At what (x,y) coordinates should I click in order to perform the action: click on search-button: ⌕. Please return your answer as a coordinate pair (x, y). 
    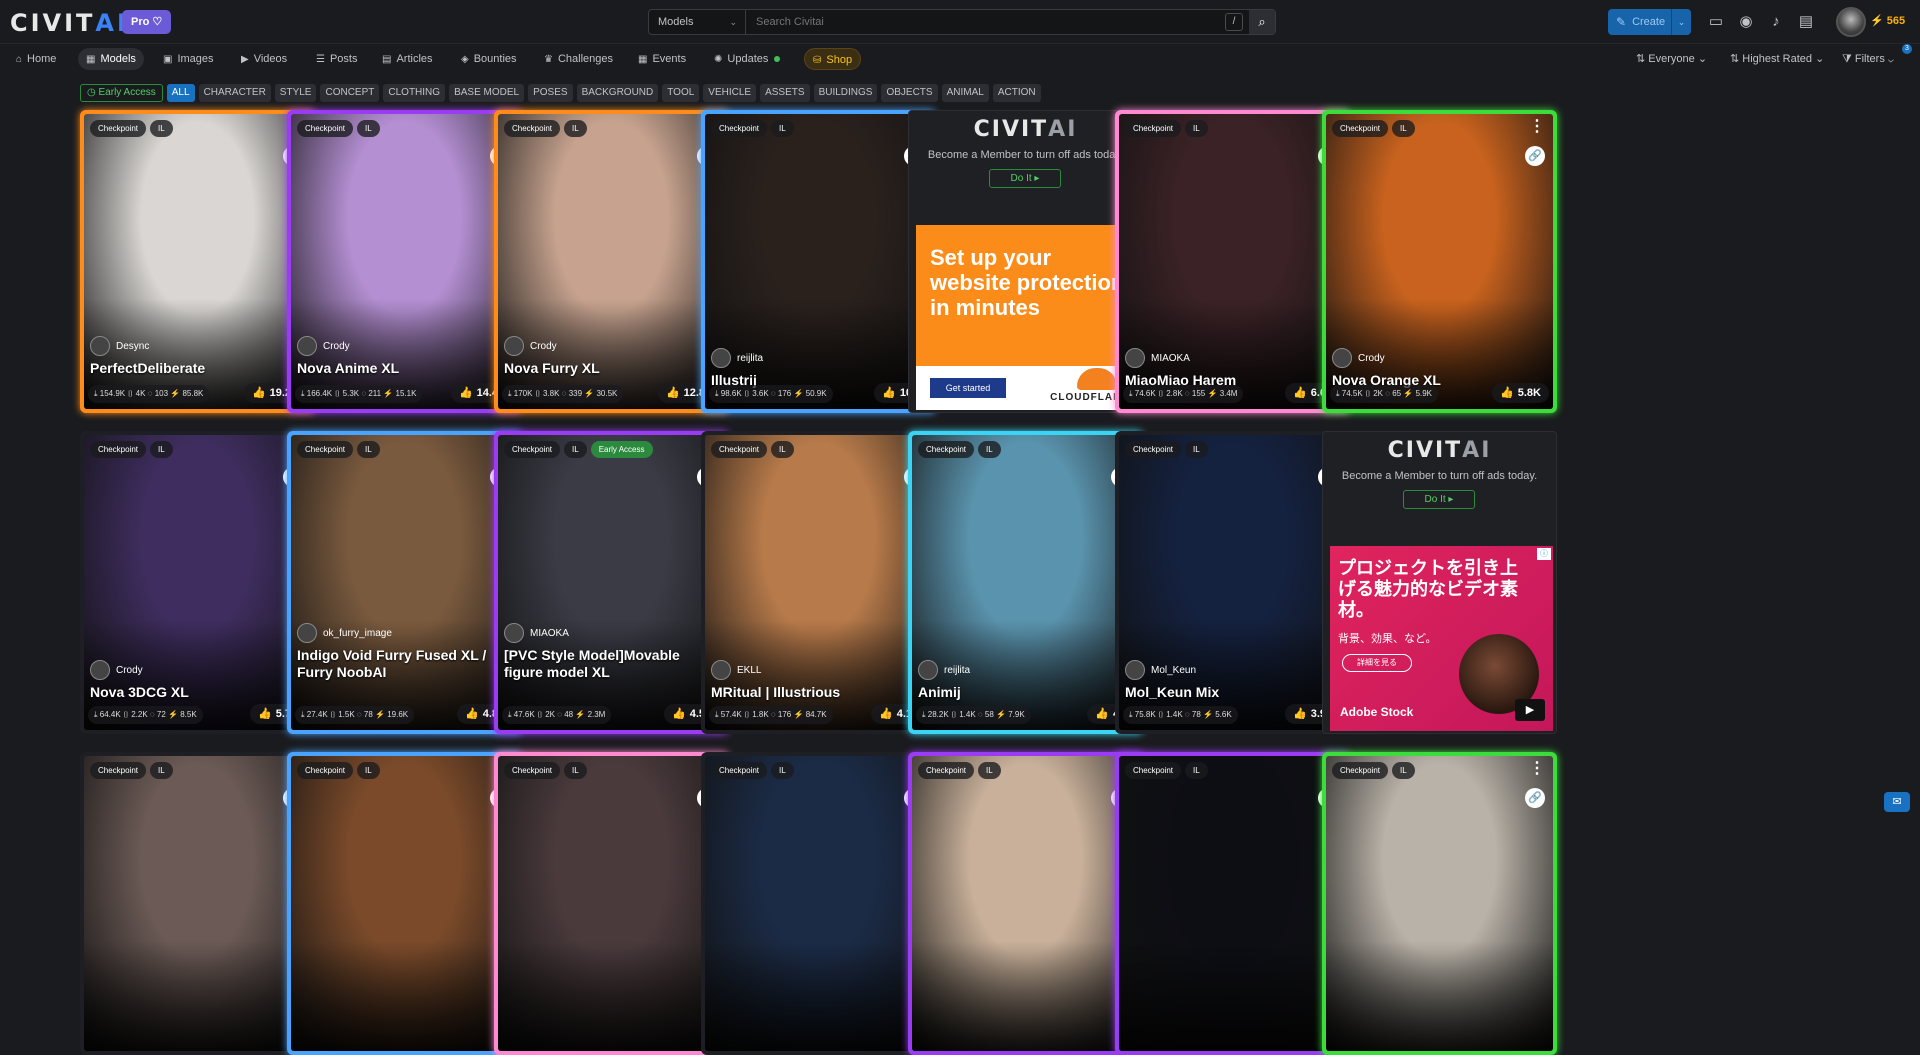
    Looking at the image, I should click on (1262, 22).